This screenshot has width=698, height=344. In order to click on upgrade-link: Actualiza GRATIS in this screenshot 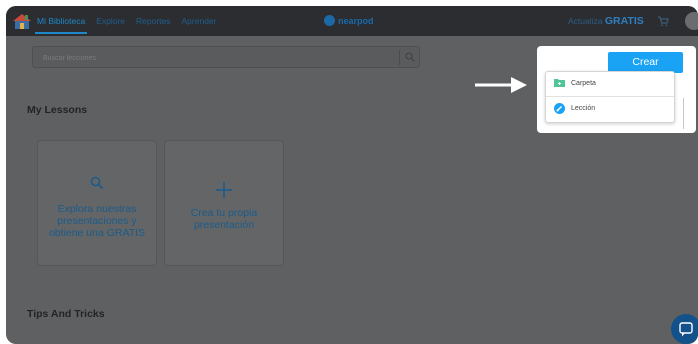, I will do `click(606, 21)`.